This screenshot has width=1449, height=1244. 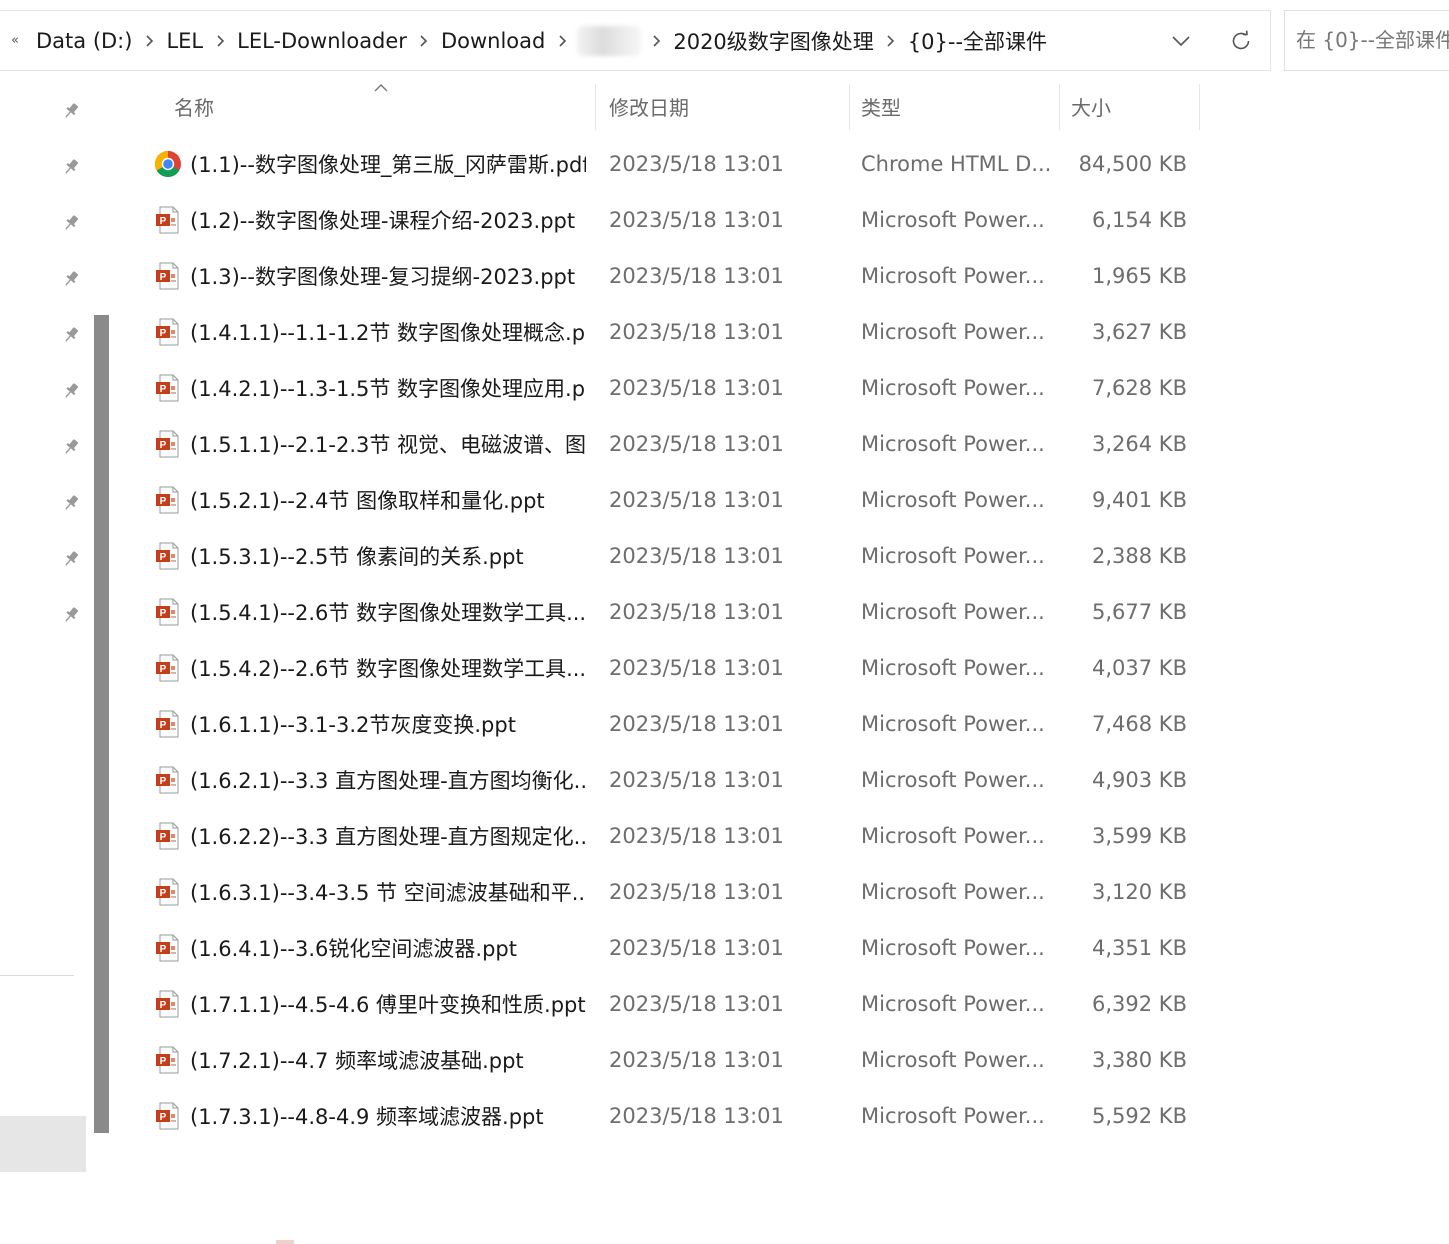 What do you see at coordinates (370, 1004) in the screenshot?
I see `file-name-cell: P (1.7.1.1)--4.5-4.6 傅里叶变换和性质.ppt` at bounding box center [370, 1004].